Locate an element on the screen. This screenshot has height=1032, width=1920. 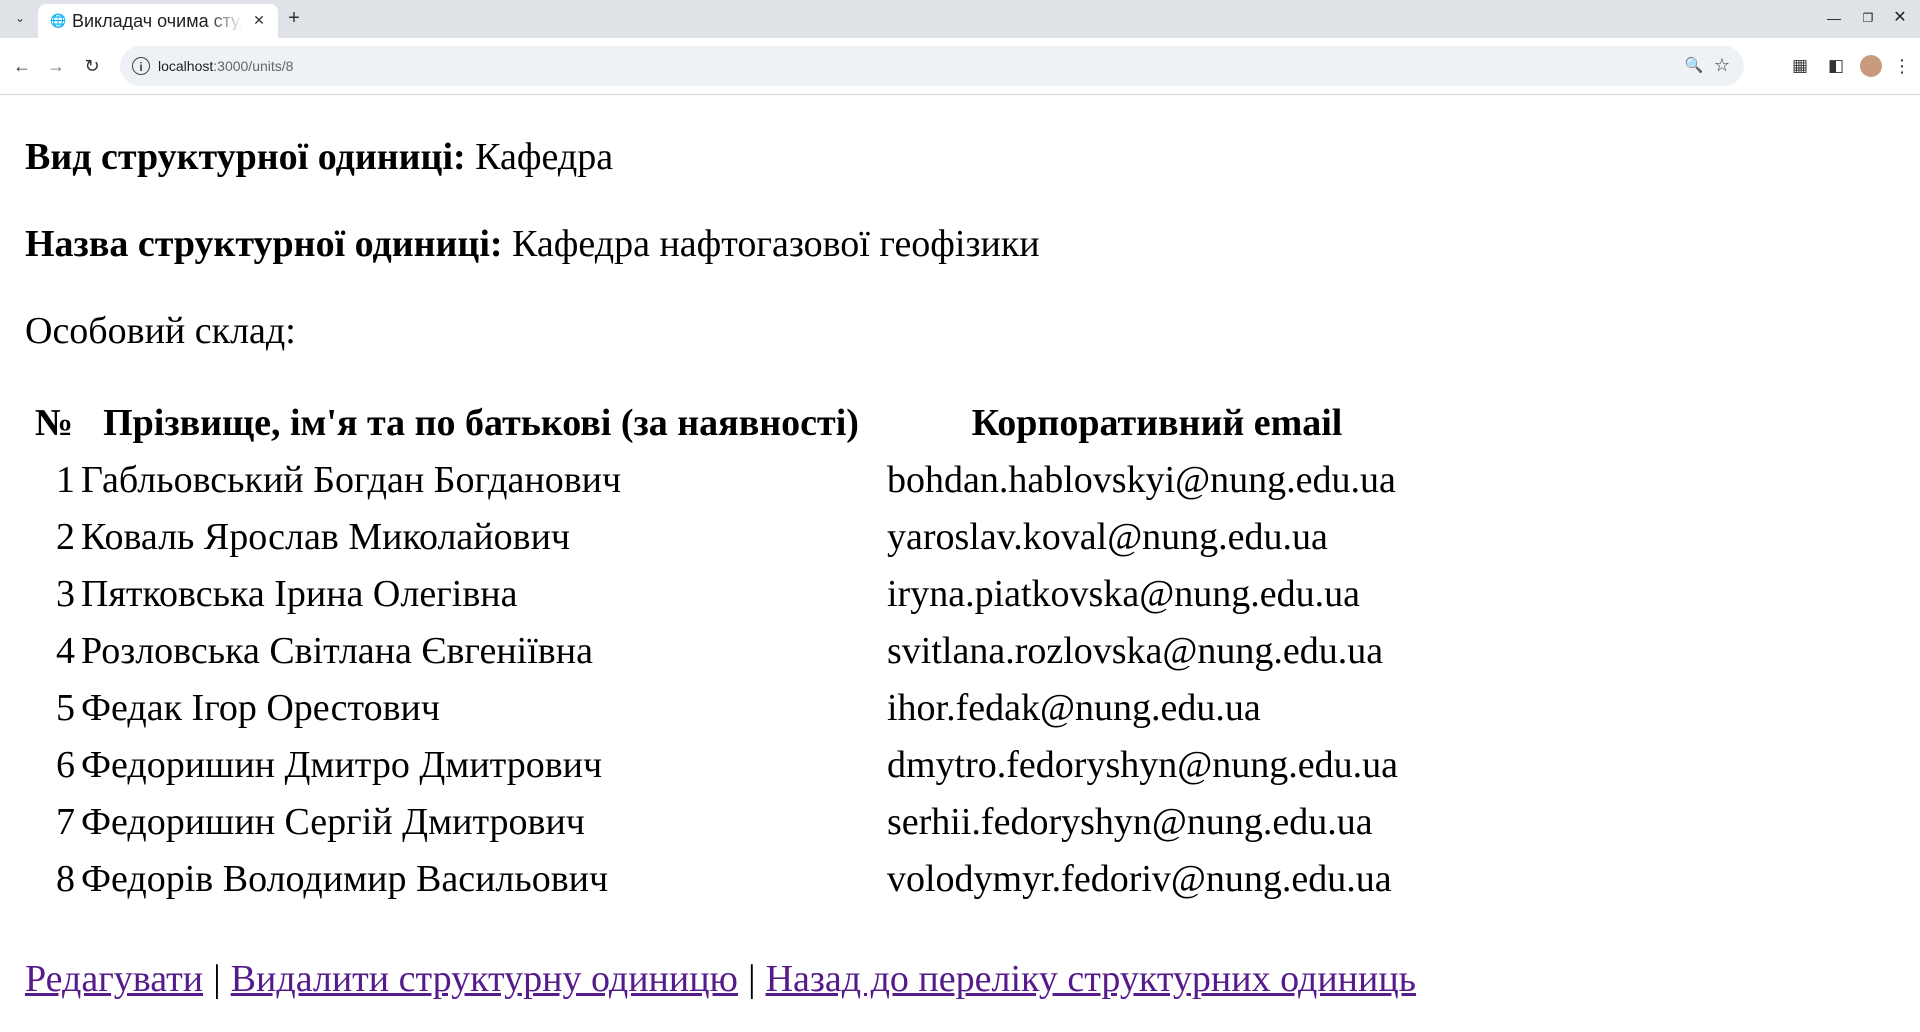
back-to-units-link: Назад до переліку структурних одиниць is located at coordinates (1091, 979).